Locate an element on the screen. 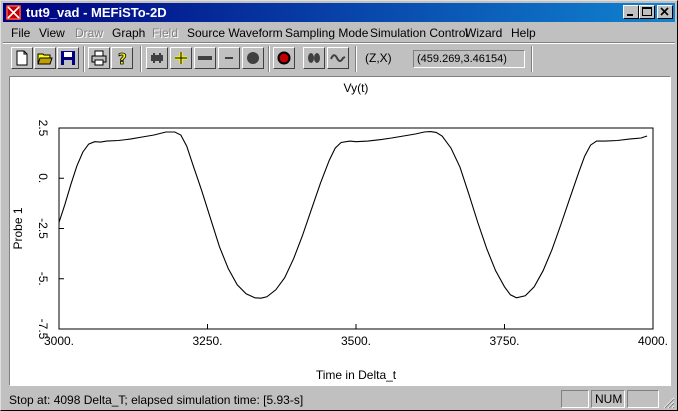 The image size is (678, 411). open-button is located at coordinates (45, 58).